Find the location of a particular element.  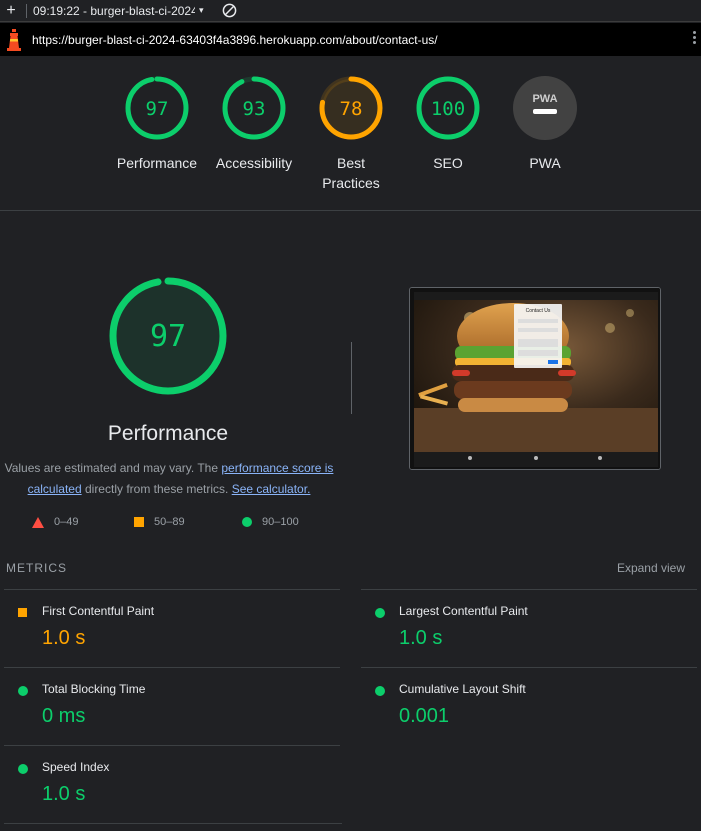

gauge-seo-score: 100 is located at coordinates (448, 109).